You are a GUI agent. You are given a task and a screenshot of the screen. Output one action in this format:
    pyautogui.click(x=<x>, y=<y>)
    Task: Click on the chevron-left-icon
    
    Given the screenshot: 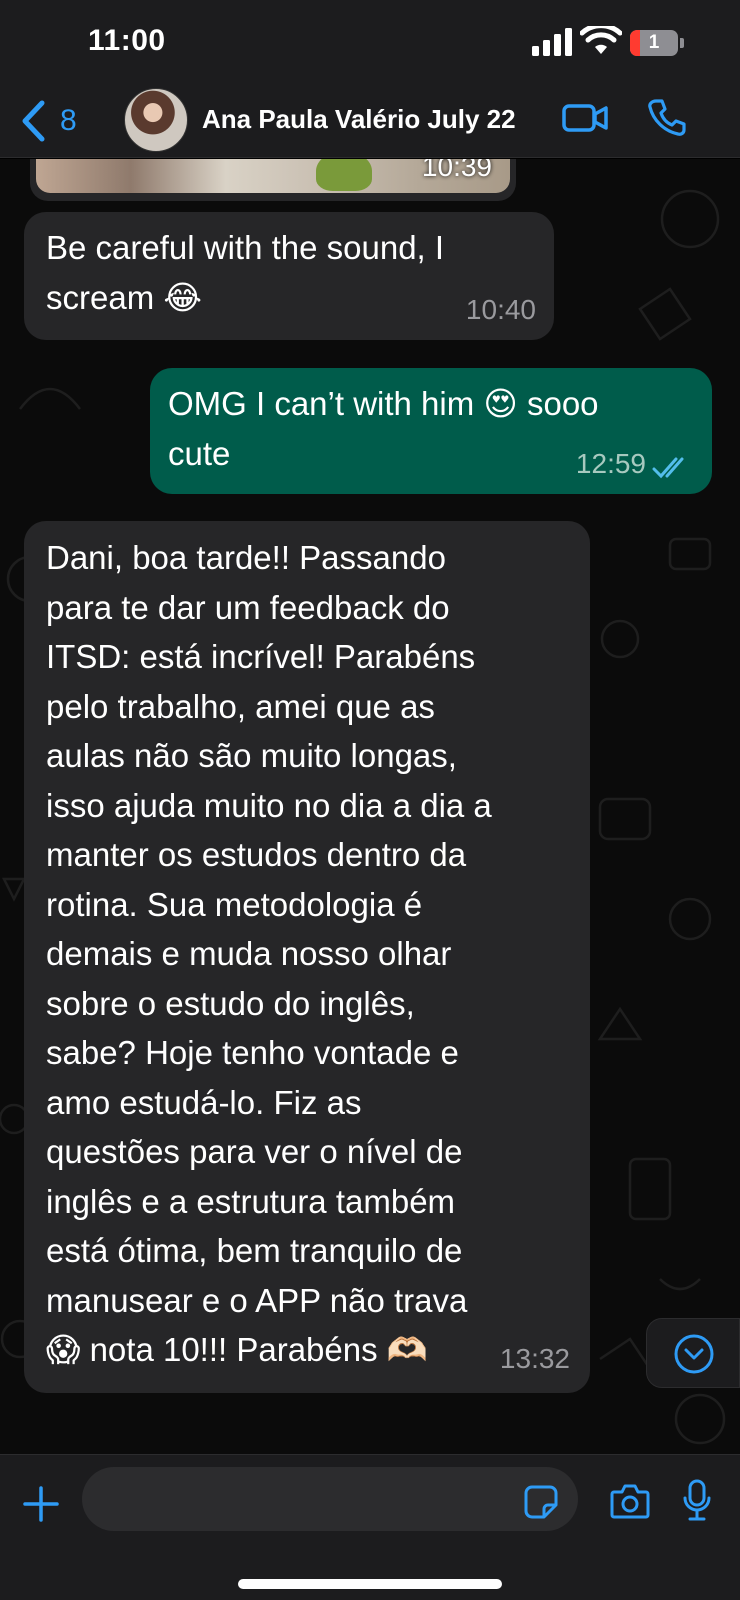 What is the action you would take?
    pyautogui.click(x=33, y=121)
    